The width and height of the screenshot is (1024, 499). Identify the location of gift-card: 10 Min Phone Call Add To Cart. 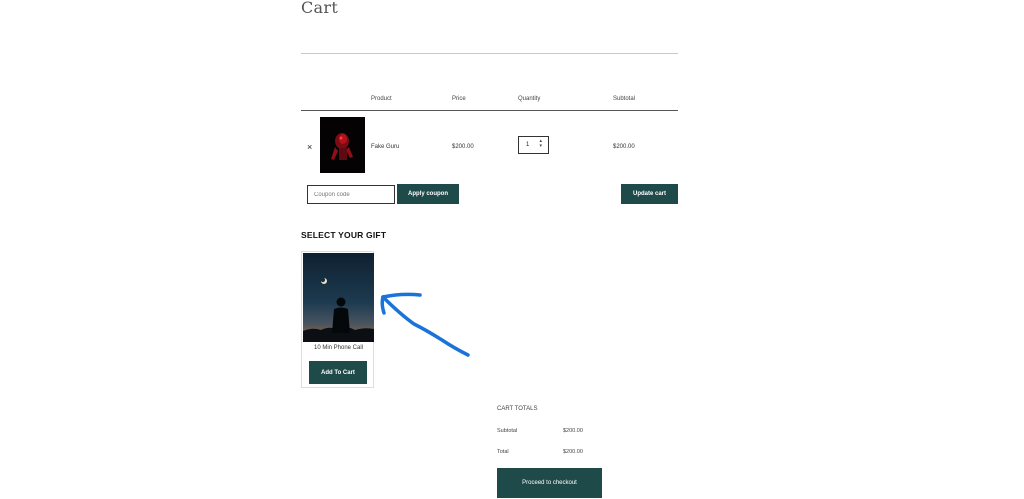
(337, 319).